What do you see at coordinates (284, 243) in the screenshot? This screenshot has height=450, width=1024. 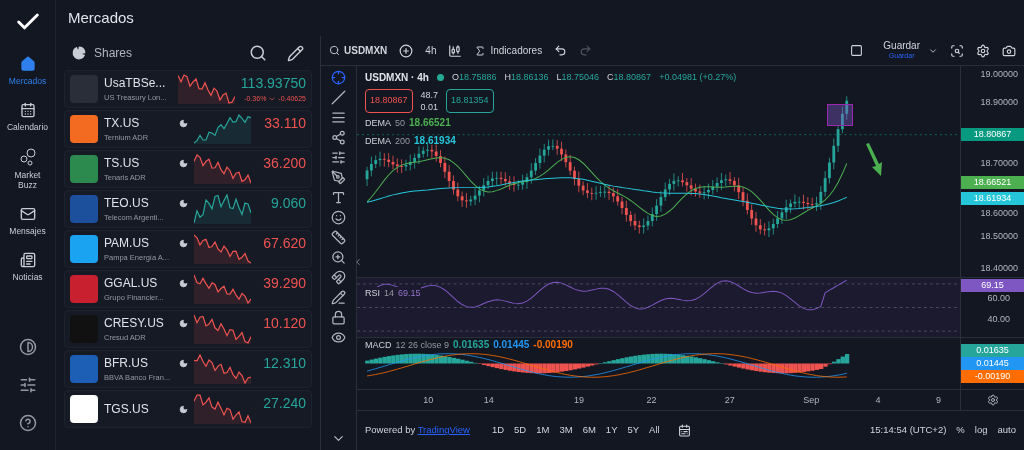 I see `price-value: 67.620` at bounding box center [284, 243].